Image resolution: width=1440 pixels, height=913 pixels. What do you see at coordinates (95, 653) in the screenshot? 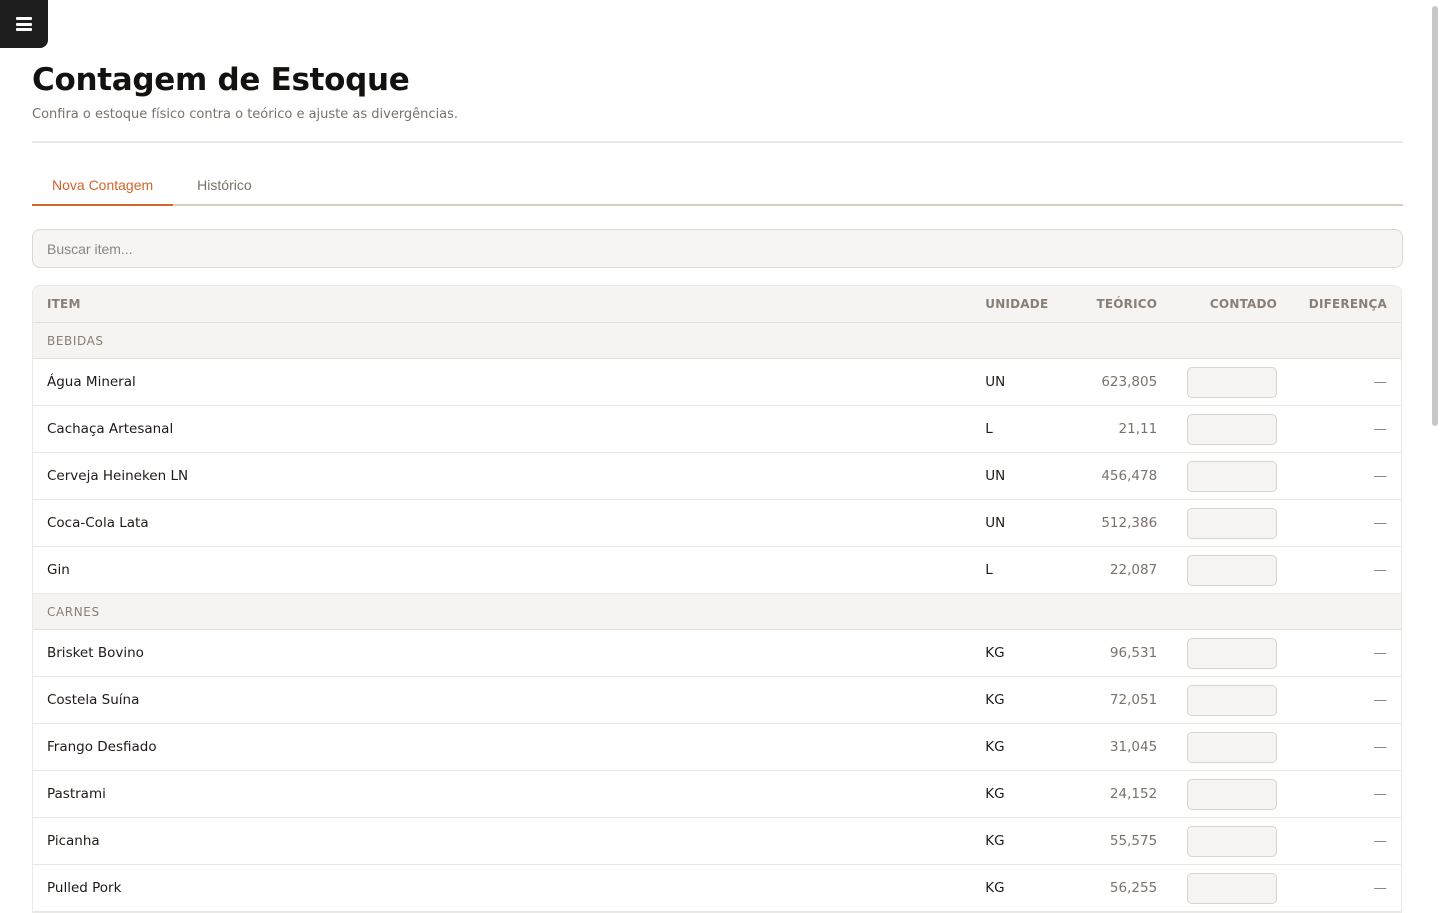
I see `item-name: Brisket Bovino` at bounding box center [95, 653].